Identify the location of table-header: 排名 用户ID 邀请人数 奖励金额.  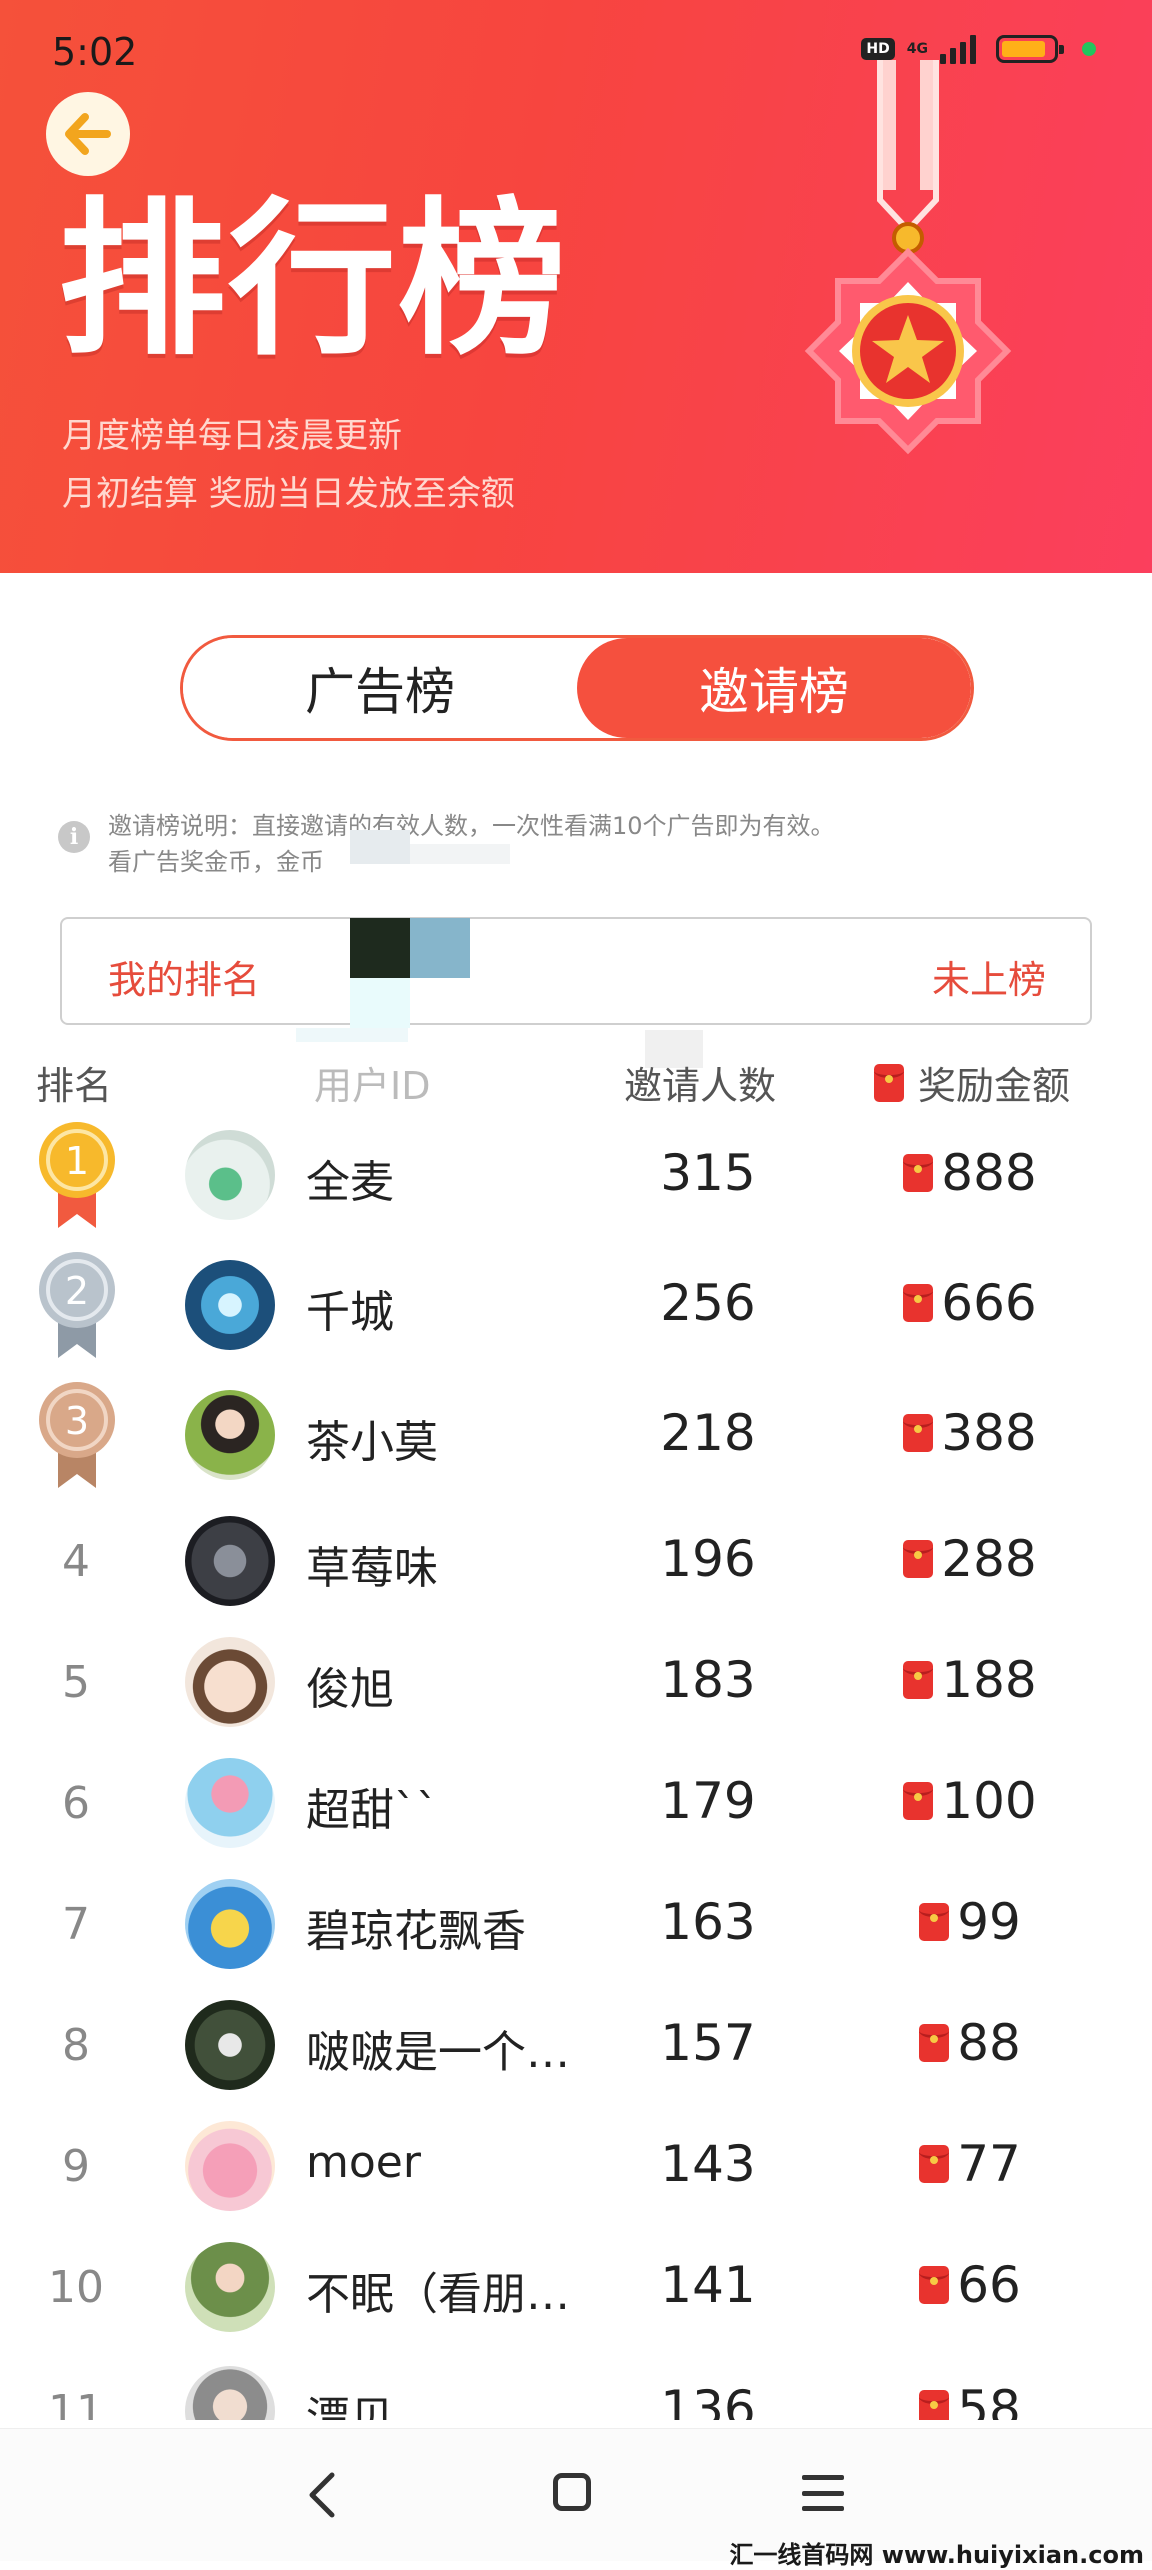
(576, 1085).